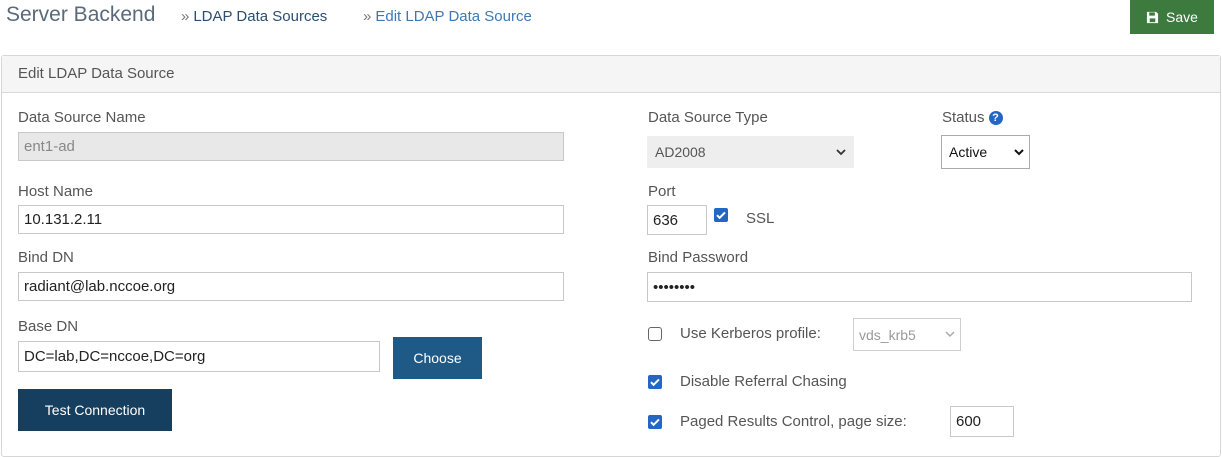 This screenshot has height=457, width=1222. I want to click on use-kerberos-label: Use Kerberos profile:, so click(750, 333).